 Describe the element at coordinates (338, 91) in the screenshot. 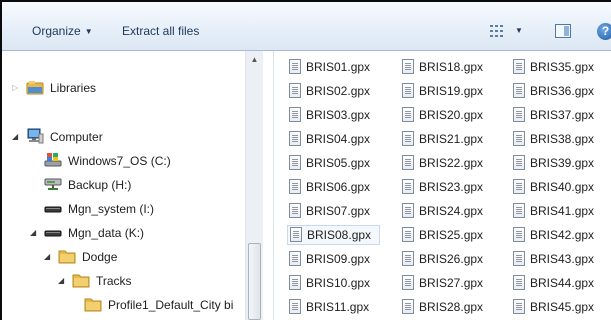

I see `file-name: BRIS02.gpx` at that location.